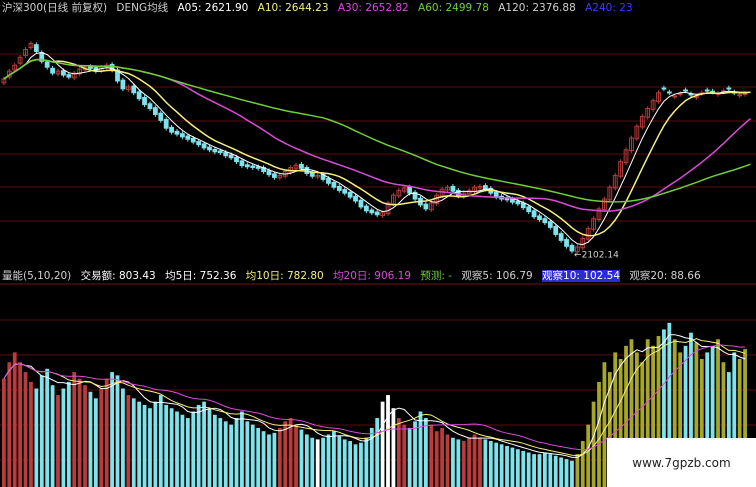  What do you see at coordinates (665, 276) in the screenshot?
I see `obs20-value: 观察20: 88.66` at bounding box center [665, 276].